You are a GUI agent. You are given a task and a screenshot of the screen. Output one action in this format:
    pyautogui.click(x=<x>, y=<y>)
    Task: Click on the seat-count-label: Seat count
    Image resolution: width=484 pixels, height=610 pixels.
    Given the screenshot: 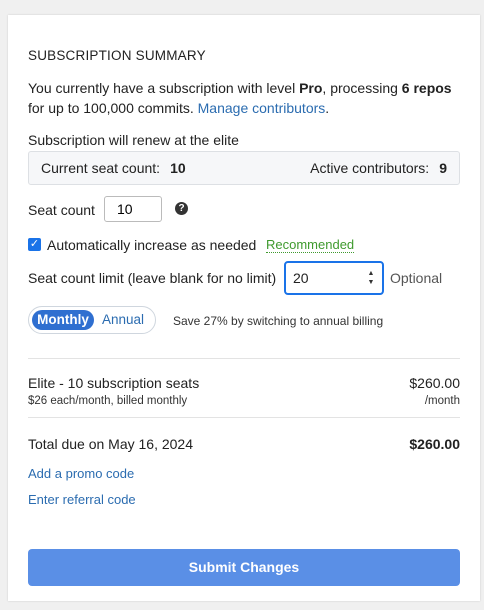 What is the action you would take?
    pyautogui.click(x=61, y=210)
    